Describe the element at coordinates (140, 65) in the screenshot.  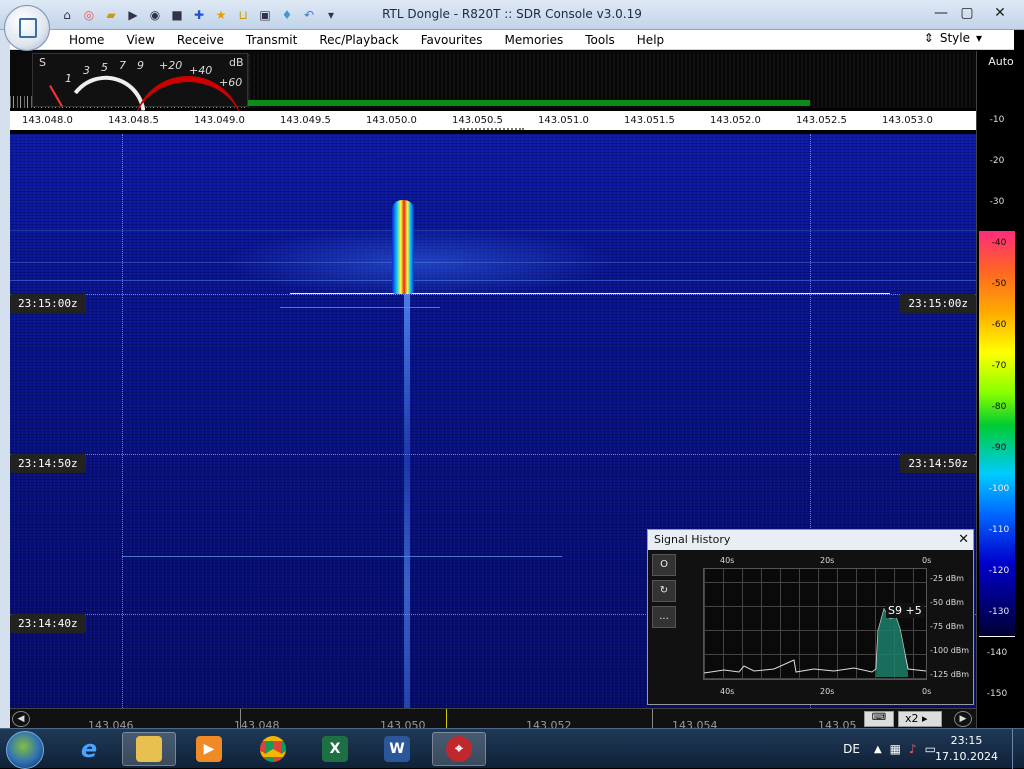
I see `meter-scale-9: 9` at that location.